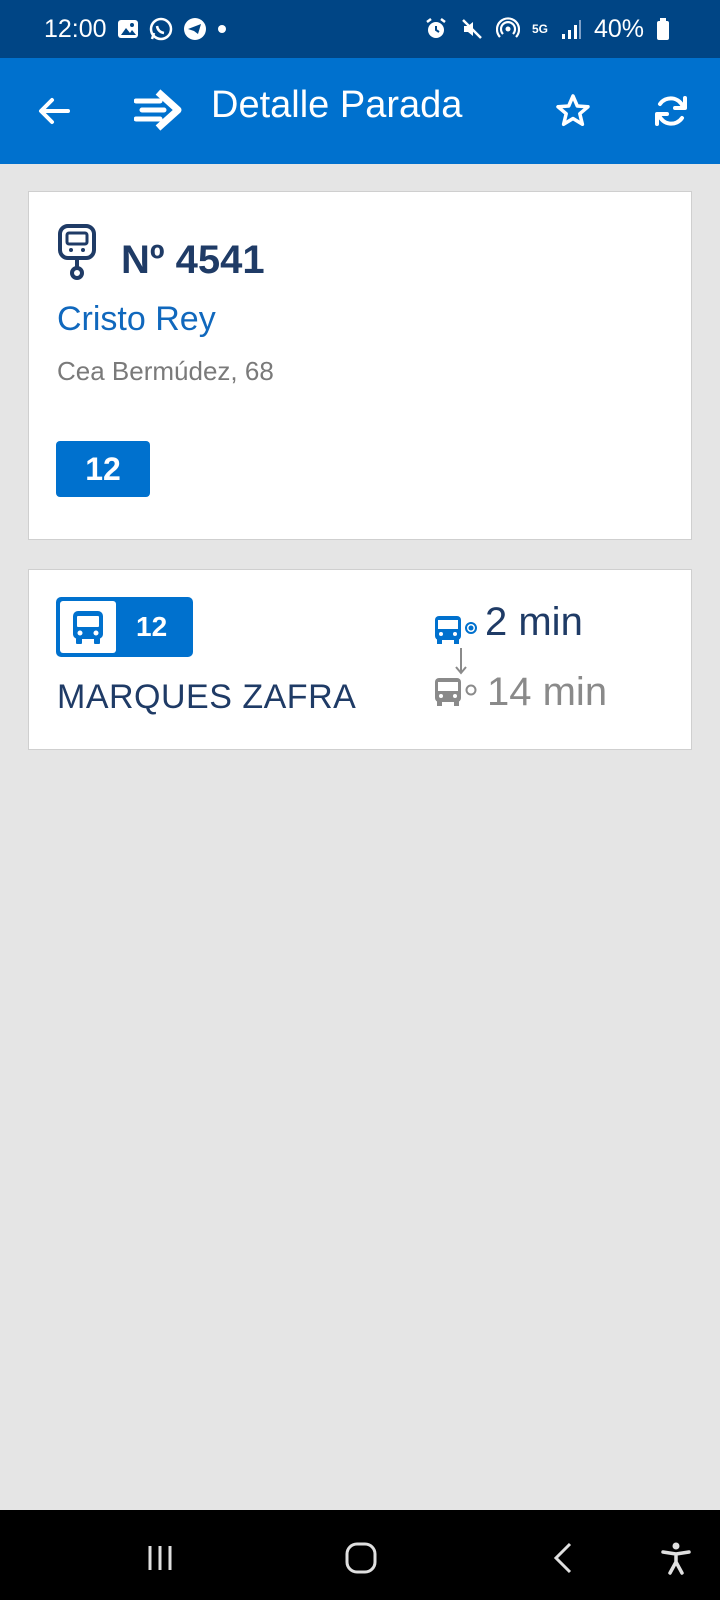  What do you see at coordinates (361, 1558) in the screenshot?
I see `home-icon` at bounding box center [361, 1558].